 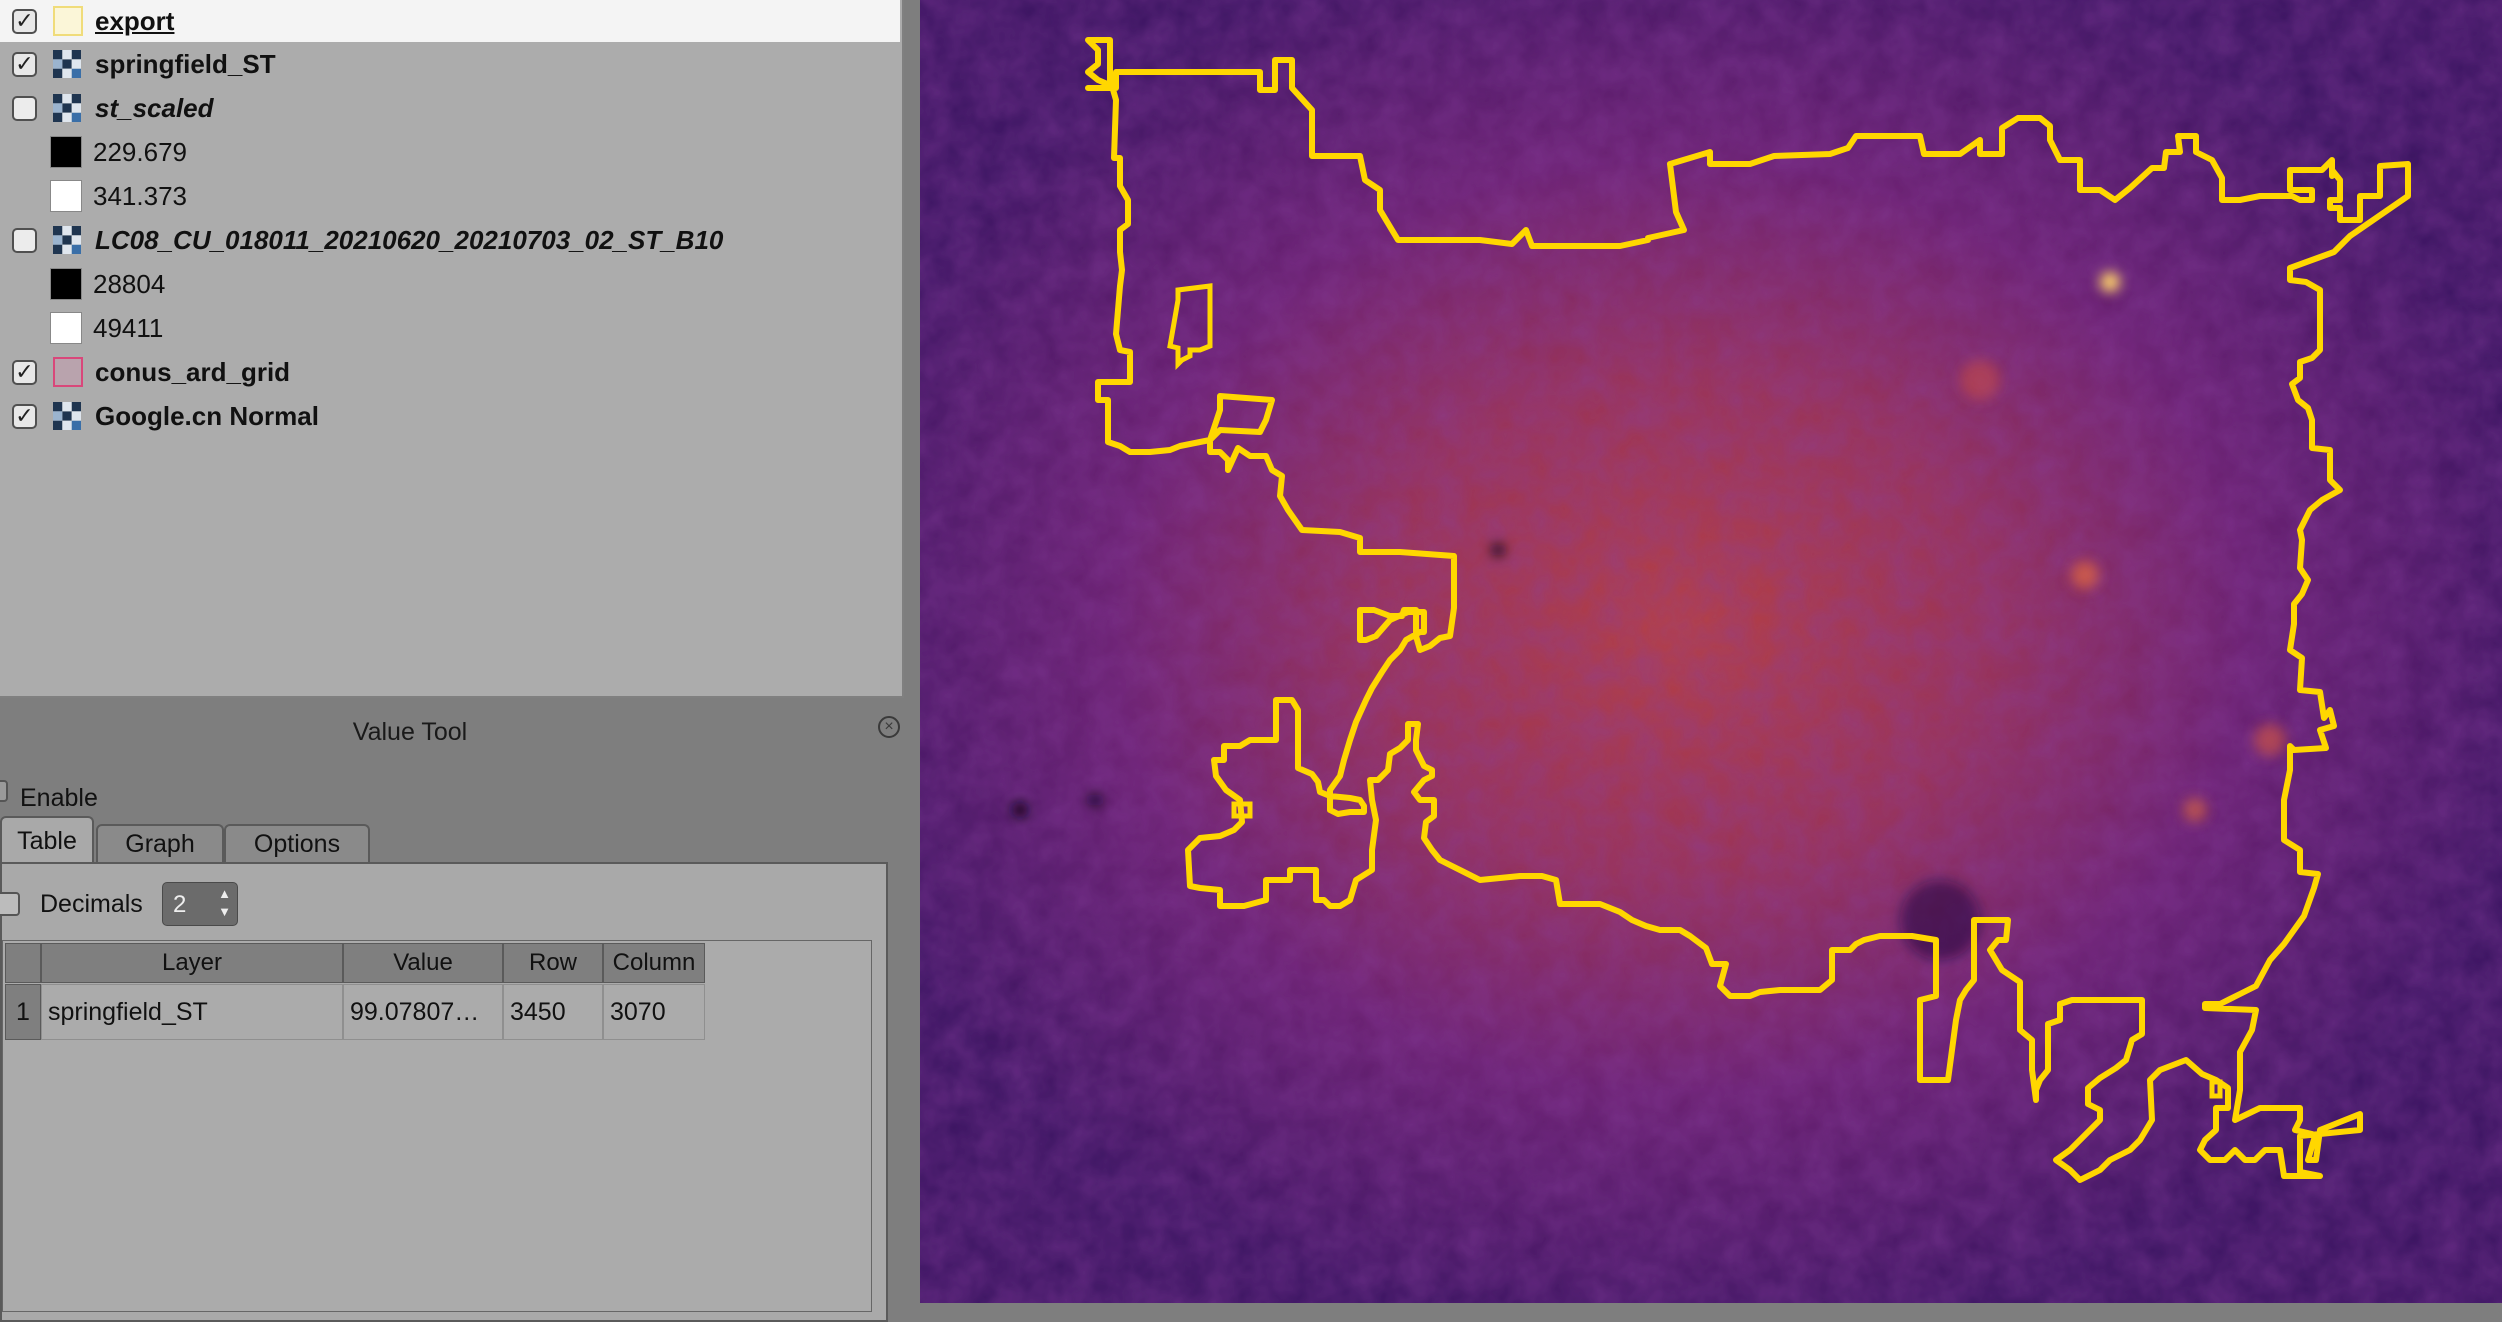 I want to click on layer-row-conus-ard-grid: ✓ conus_ard_grid, so click(x=450, y=372).